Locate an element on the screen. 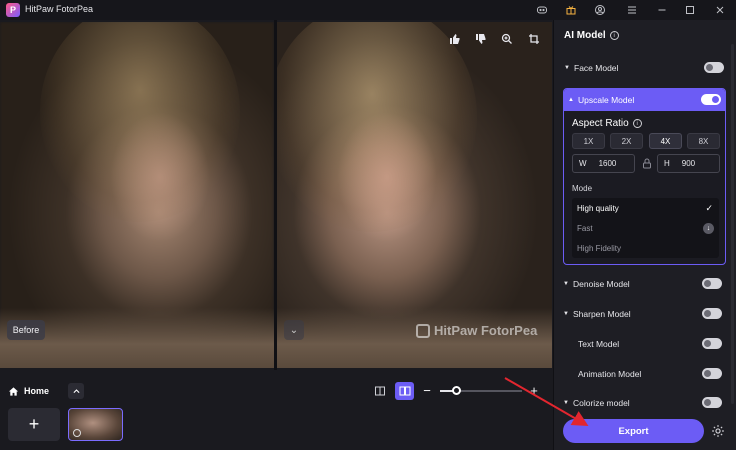  animation-model-toggle is located at coordinates (712, 373).